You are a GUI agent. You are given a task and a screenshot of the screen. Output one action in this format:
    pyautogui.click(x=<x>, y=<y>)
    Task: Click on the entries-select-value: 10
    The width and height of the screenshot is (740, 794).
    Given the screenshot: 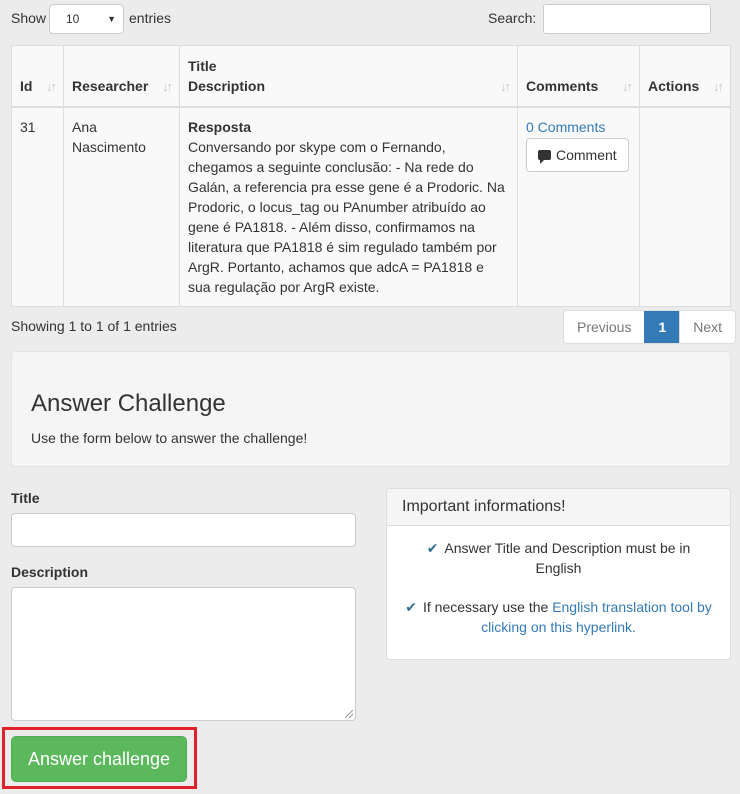 What is the action you would take?
    pyautogui.click(x=73, y=19)
    